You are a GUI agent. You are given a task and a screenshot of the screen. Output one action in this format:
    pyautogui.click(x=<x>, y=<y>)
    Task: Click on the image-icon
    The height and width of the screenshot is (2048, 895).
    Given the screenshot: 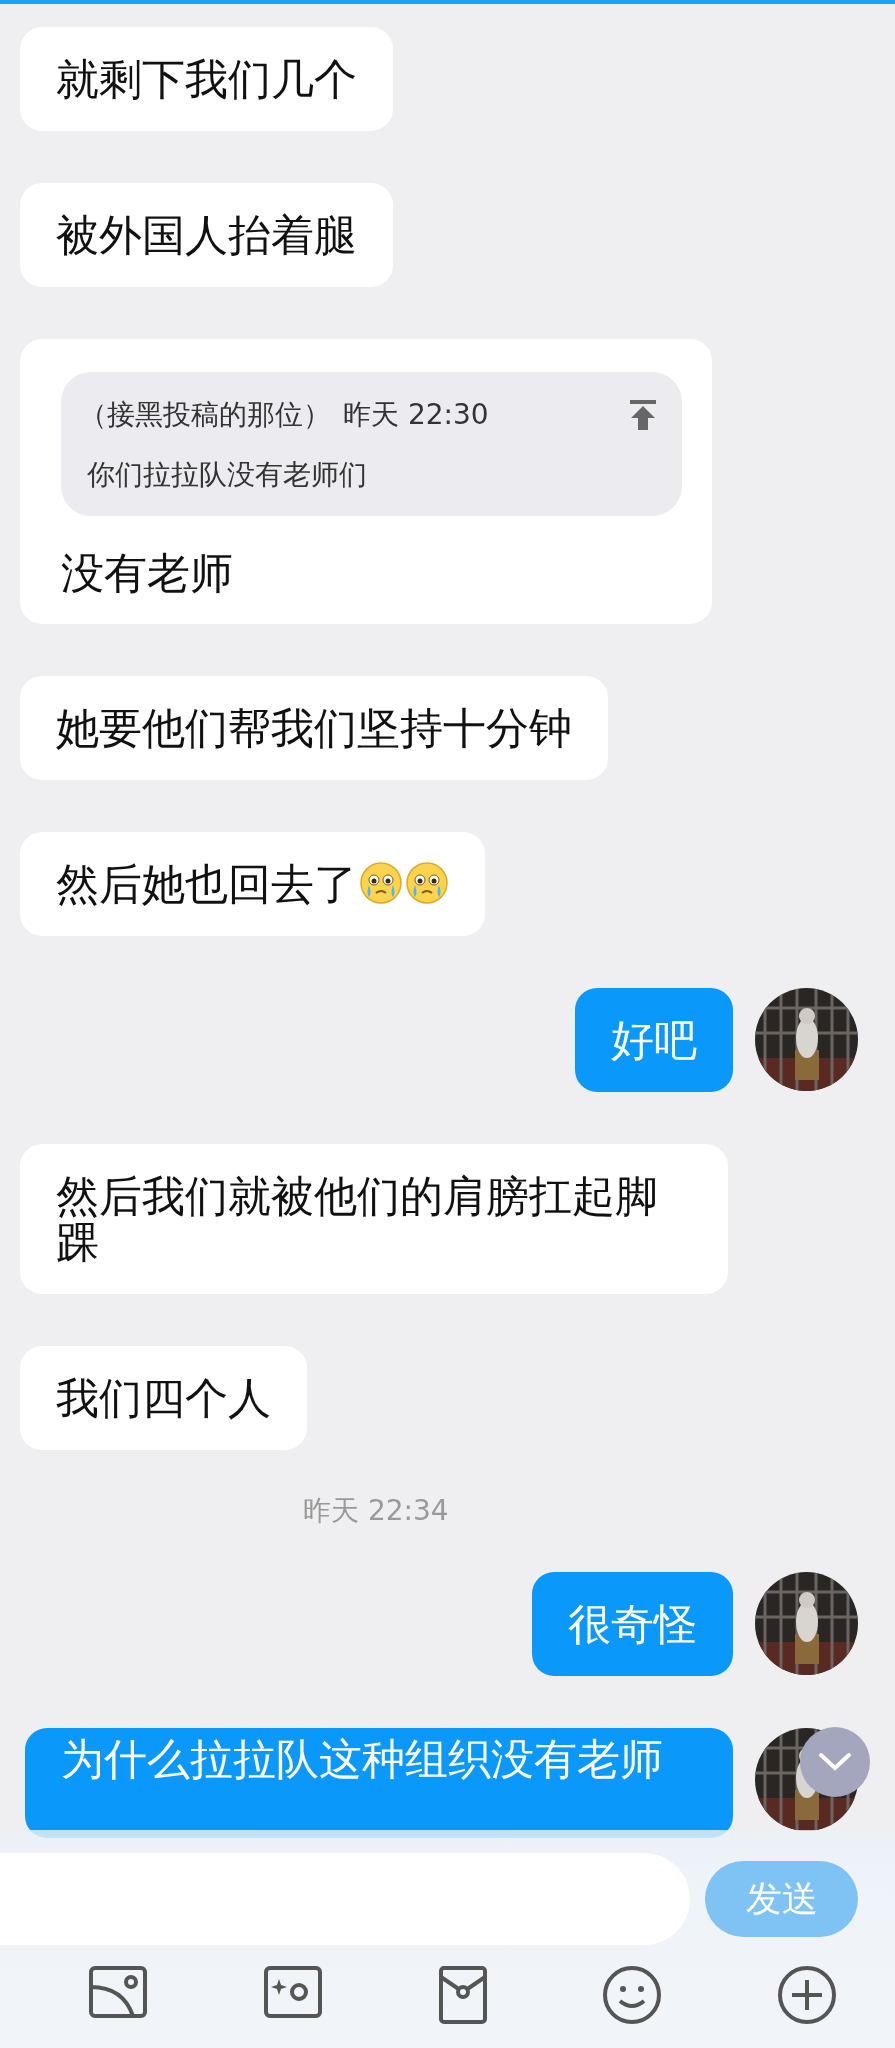 What is the action you would take?
    pyautogui.click(x=118, y=1992)
    